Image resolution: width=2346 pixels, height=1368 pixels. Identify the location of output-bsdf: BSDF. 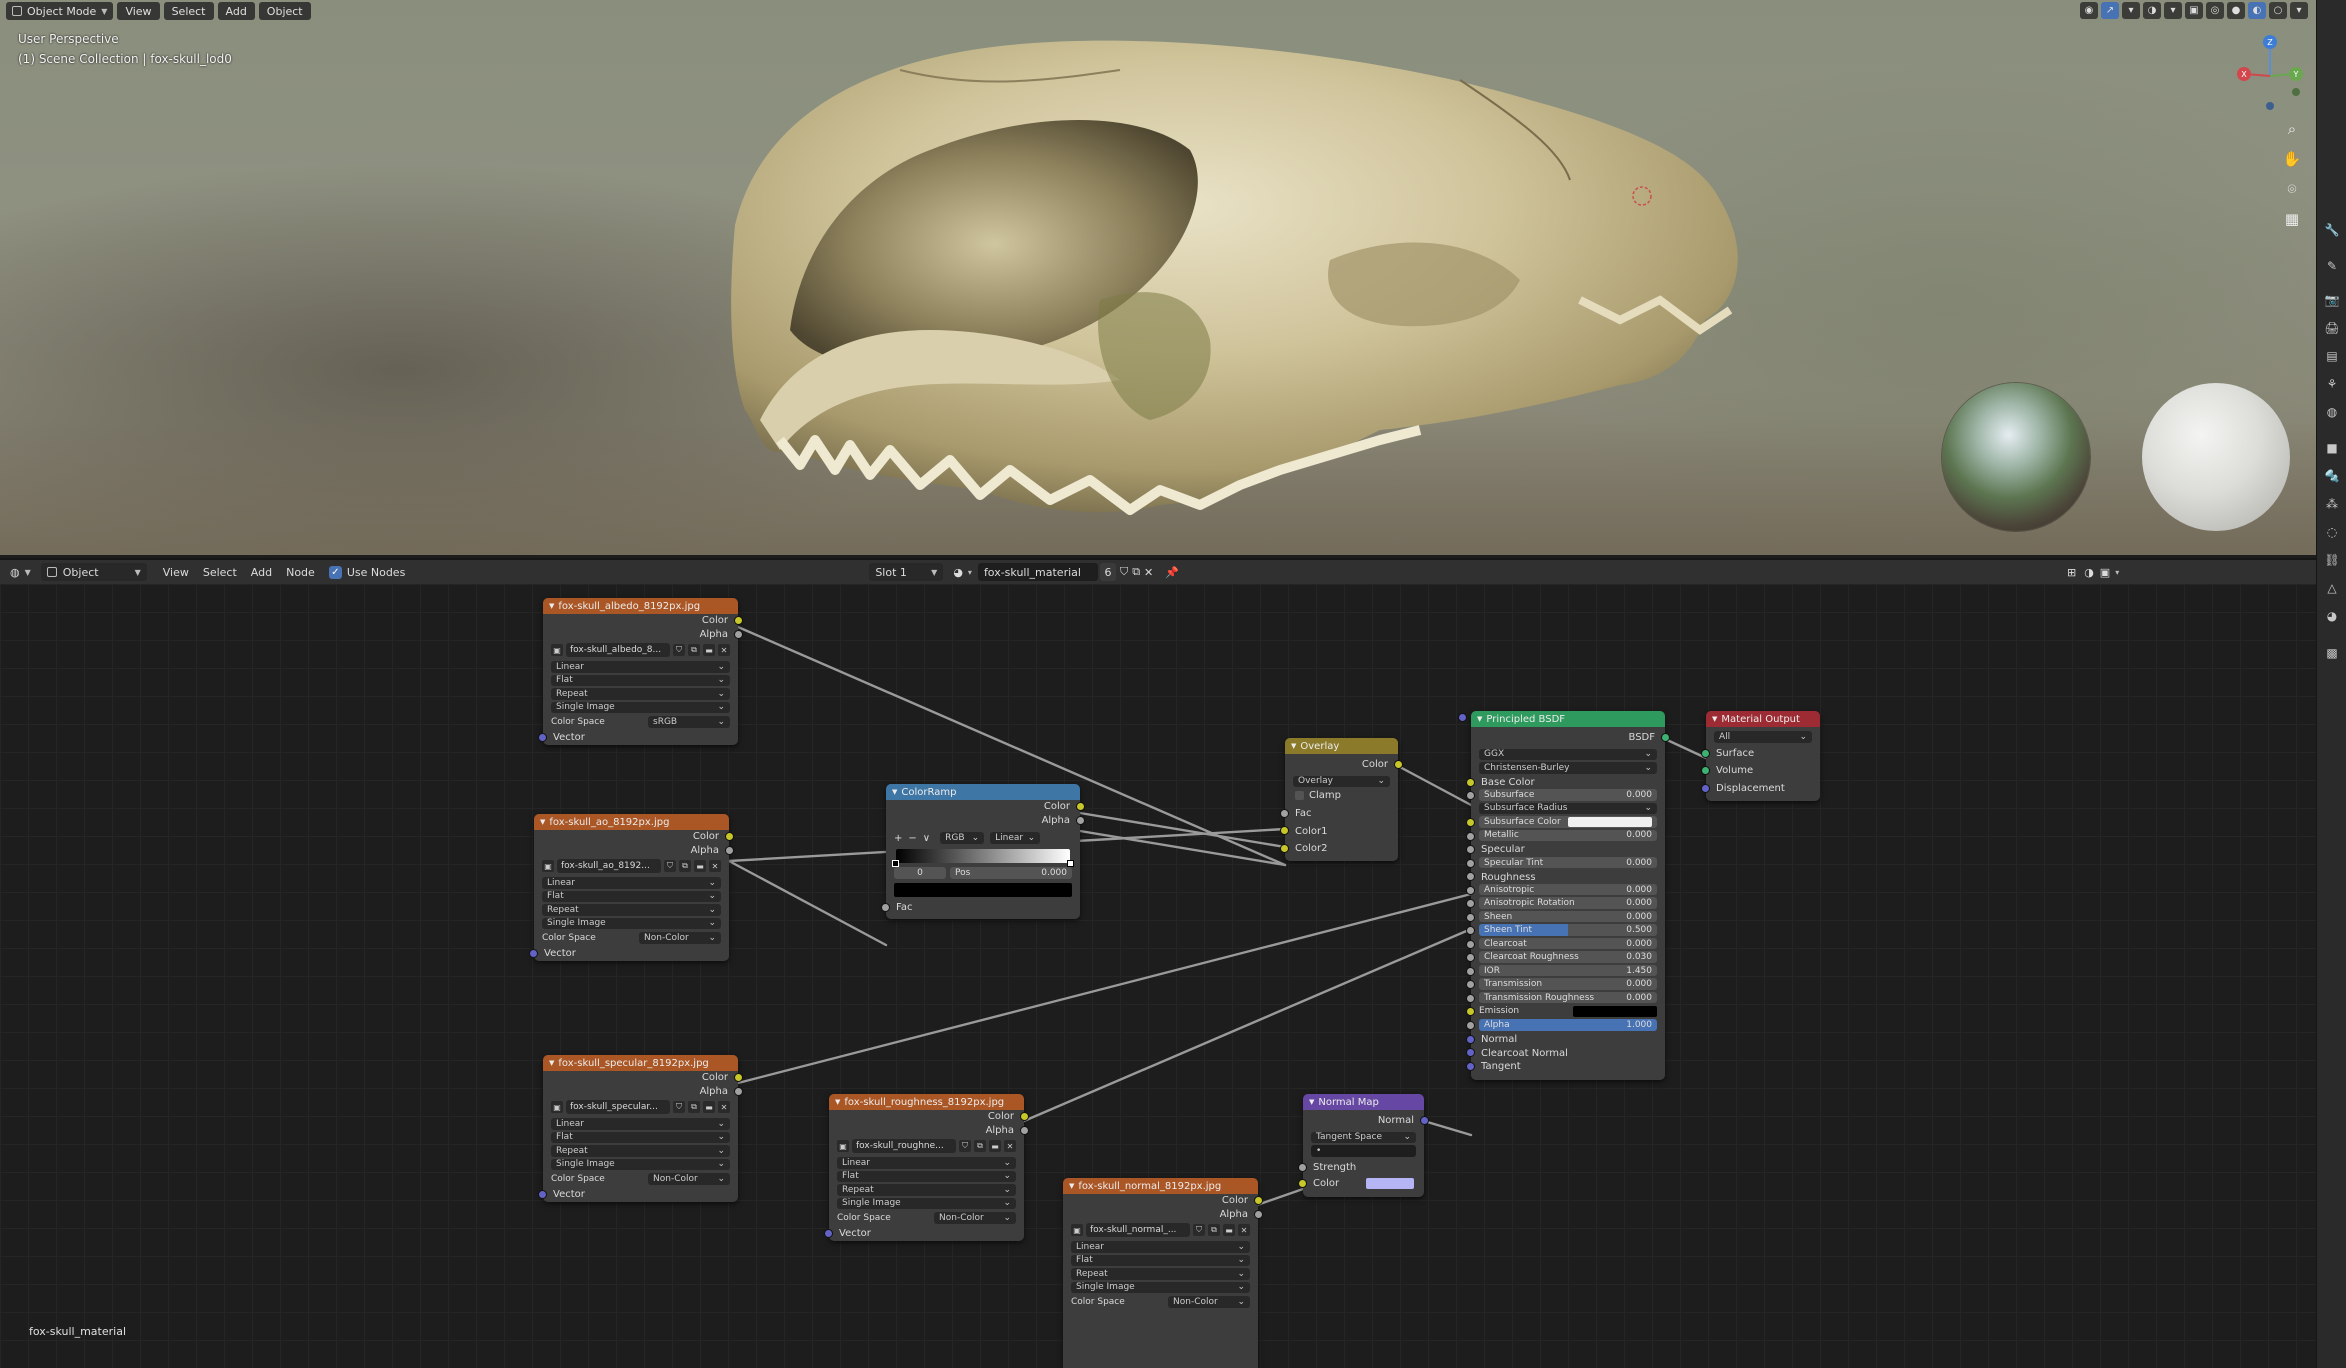
(1570, 738).